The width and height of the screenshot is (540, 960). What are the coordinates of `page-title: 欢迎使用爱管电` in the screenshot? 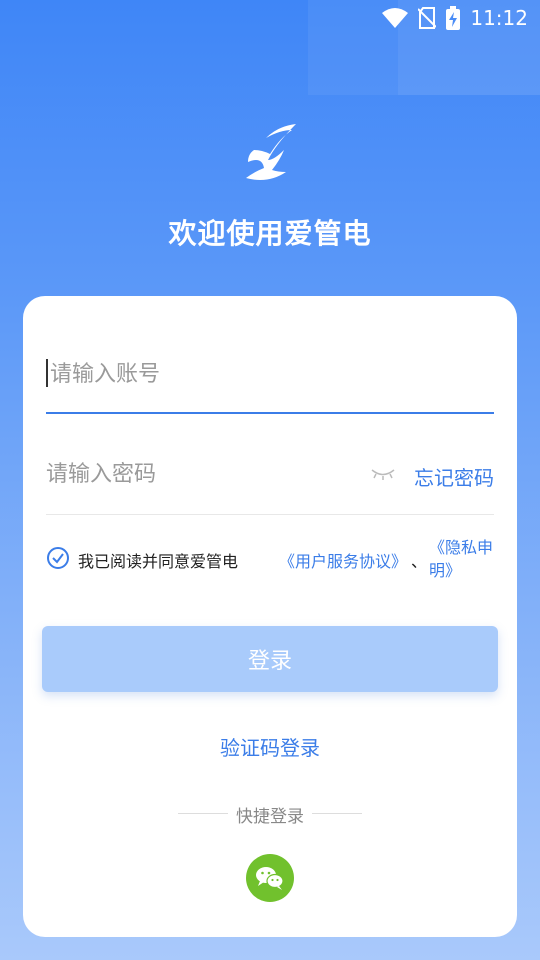 It's located at (270, 233).